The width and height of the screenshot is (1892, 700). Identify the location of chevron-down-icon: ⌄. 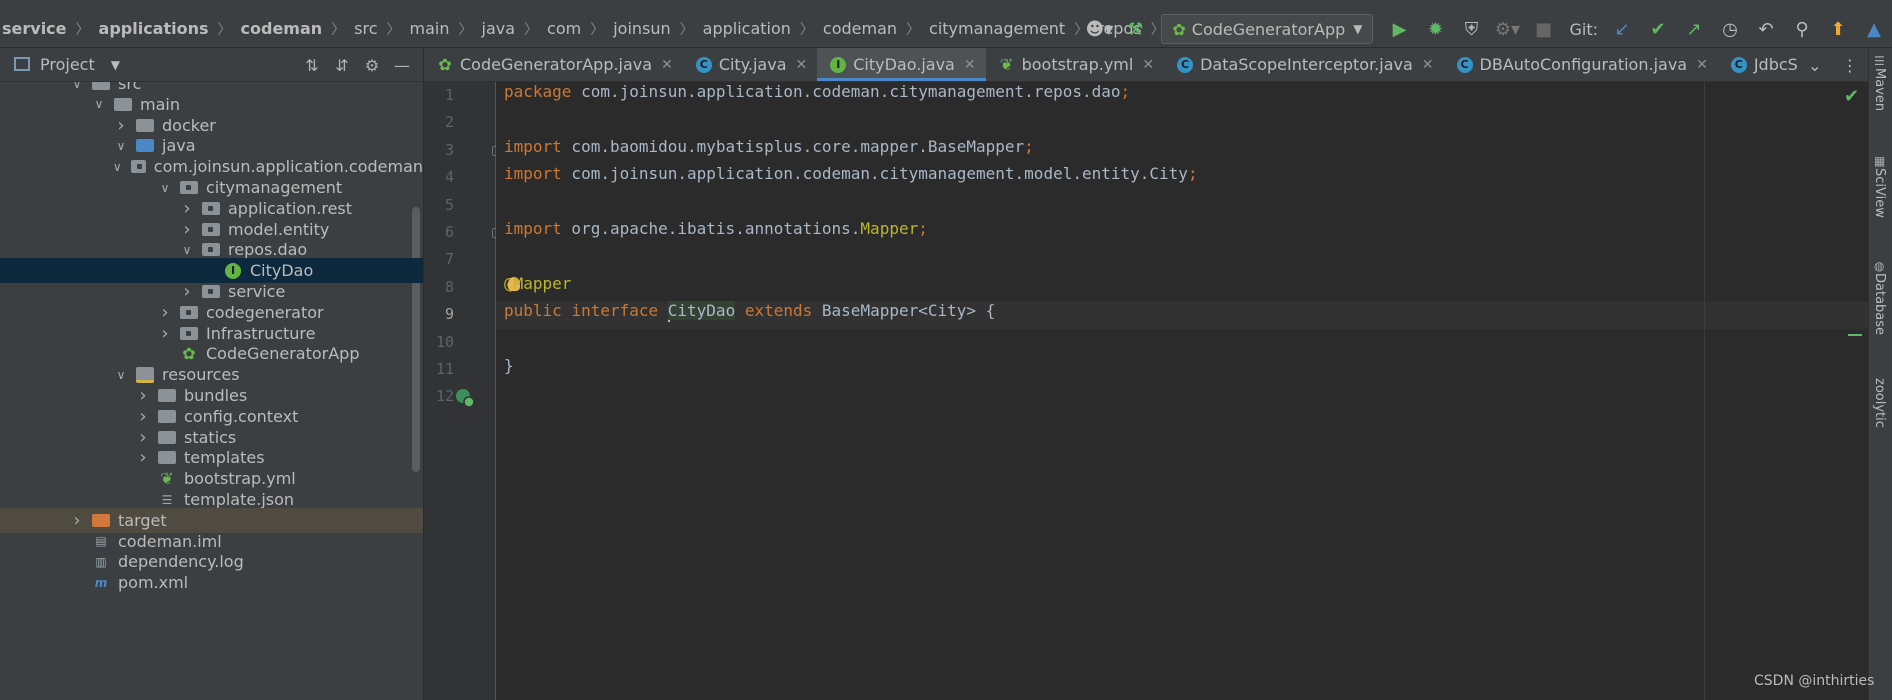
(1814, 65).